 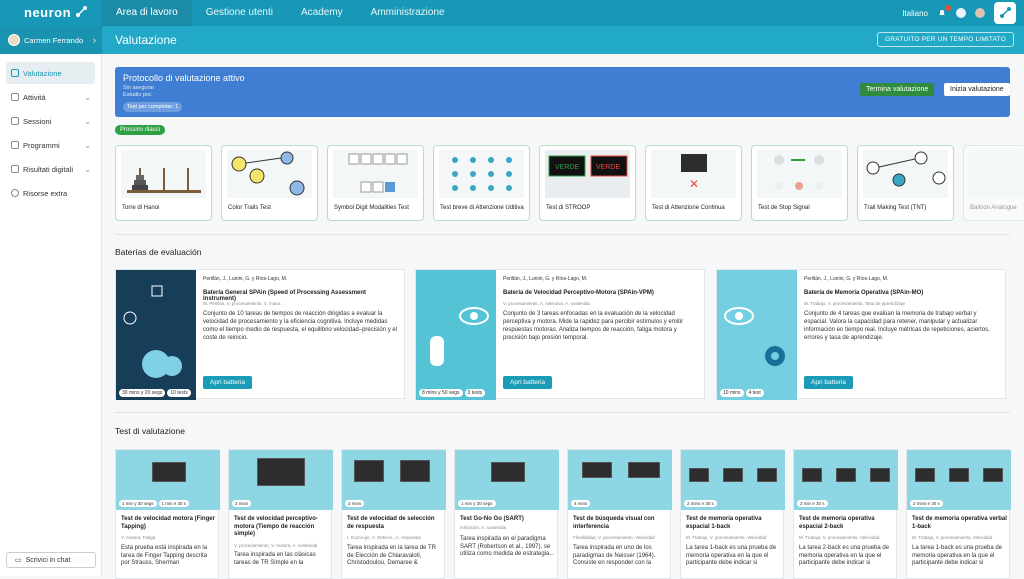 I want to click on sidebar-item-risultati: Risultati digitali ⌄, so click(x=50, y=169).